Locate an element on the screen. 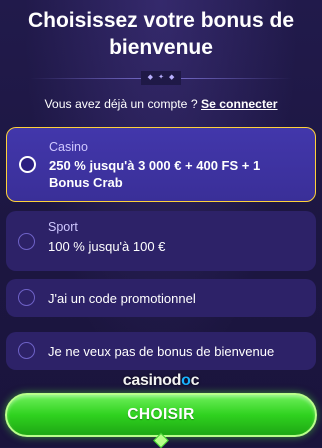  bonus-option-promo-code: J'ai un code promotionnel is located at coordinates (161, 298).